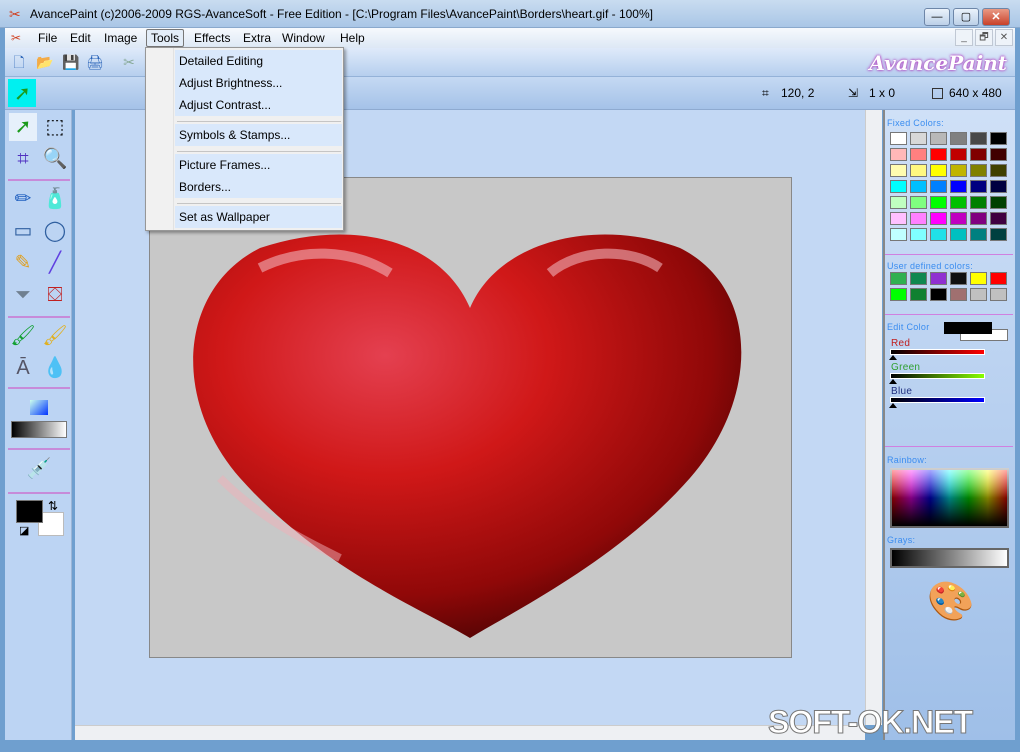 Image resolution: width=1020 pixels, height=752 pixels. Describe the element at coordinates (39, 429) in the screenshot. I see `gradient-preview` at that location.